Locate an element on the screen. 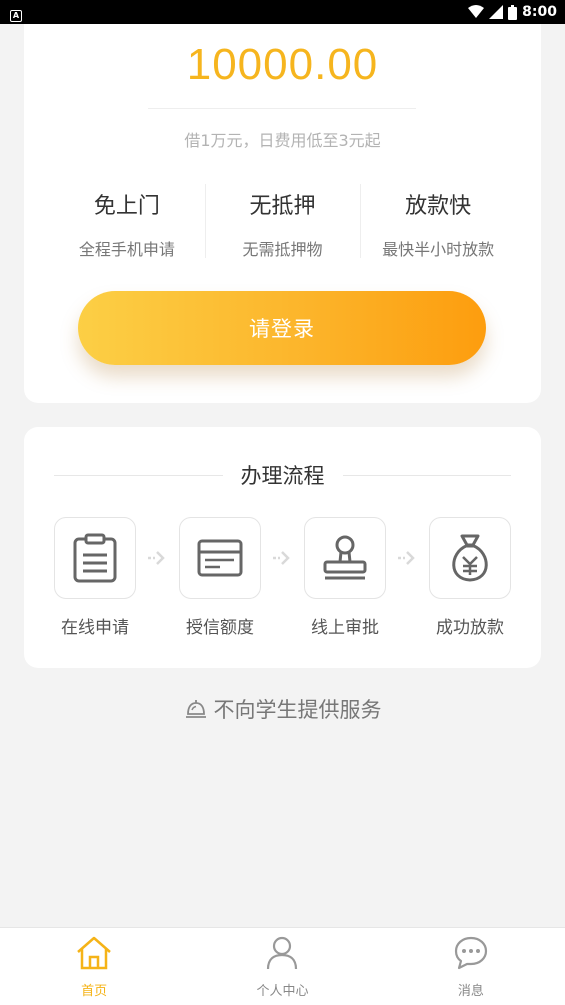 The image size is (565, 1005). feature-title: 放款快 is located at coordinates (438, 206).